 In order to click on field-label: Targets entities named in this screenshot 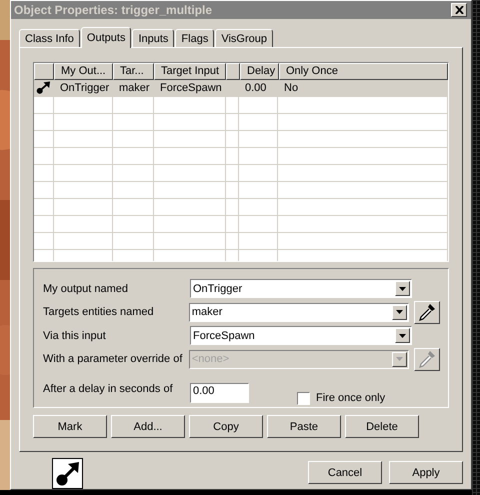, I will do `click(99, 312)`.